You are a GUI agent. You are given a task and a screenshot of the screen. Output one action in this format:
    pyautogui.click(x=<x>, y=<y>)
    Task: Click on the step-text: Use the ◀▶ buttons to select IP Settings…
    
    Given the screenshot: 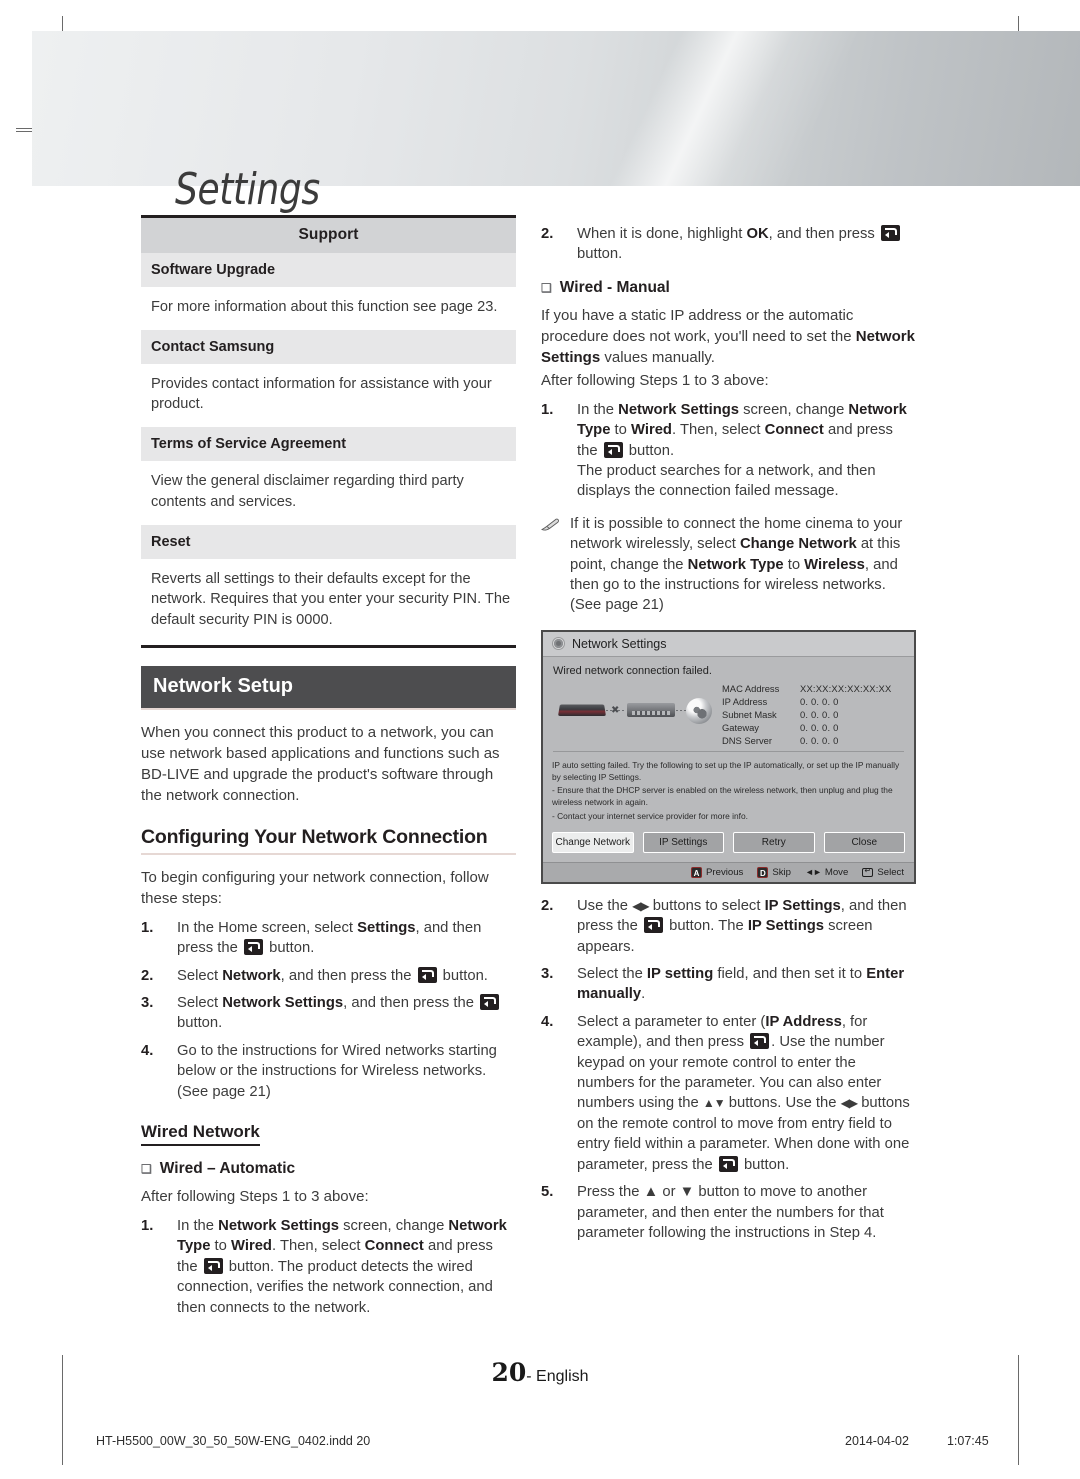 What is the action you would take?
    pyautogui.click(x=742, y=926)
    